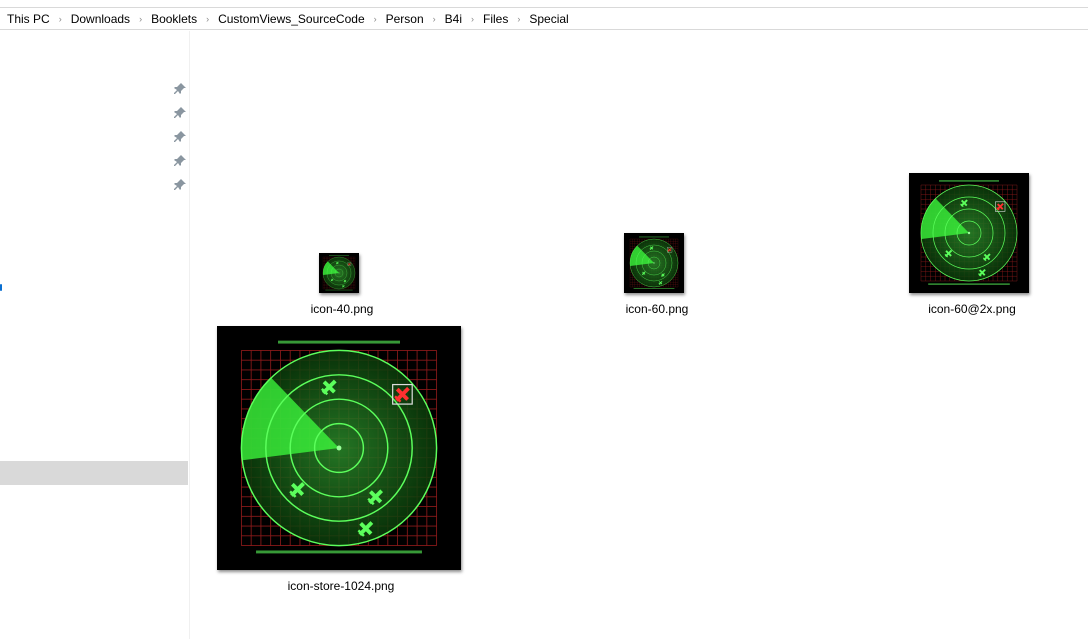 This screenshot has width=1088, height=639. I want to click on file-thumbnail-icon-60-2x, so click(969, 233).